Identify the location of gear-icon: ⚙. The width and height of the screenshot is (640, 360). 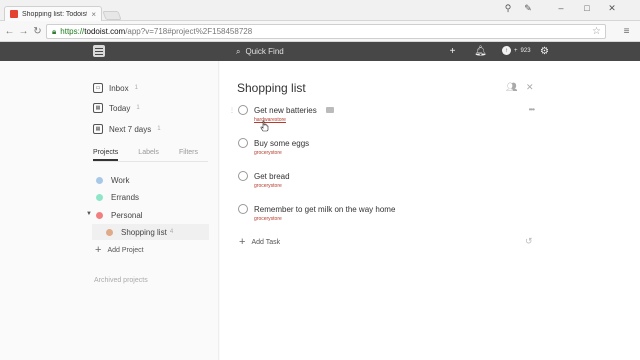
(544, 51).